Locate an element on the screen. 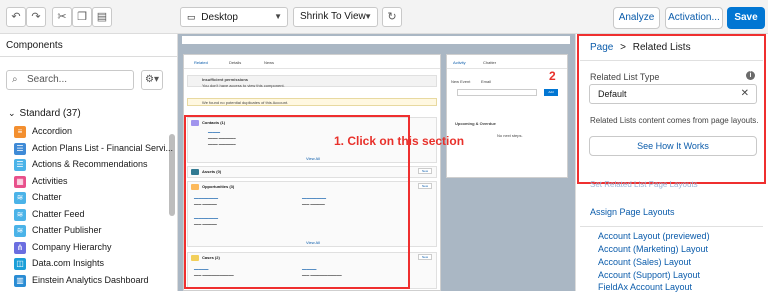  layout-link: Account (Support) Layout is located at coordinates (649, 275).